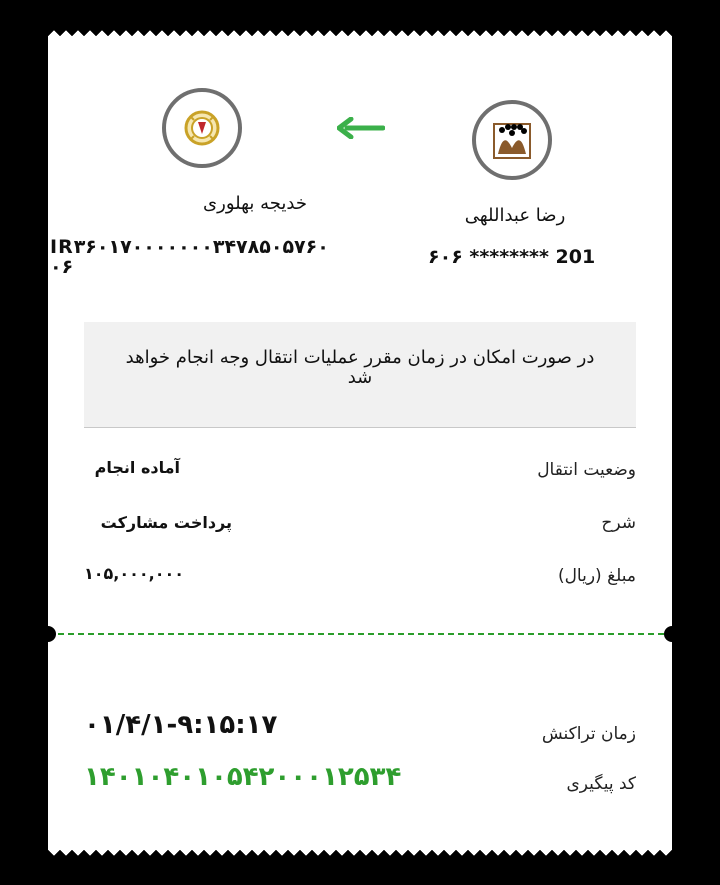  I want to click on bank-melli-logo-icon, so click(202, 128).